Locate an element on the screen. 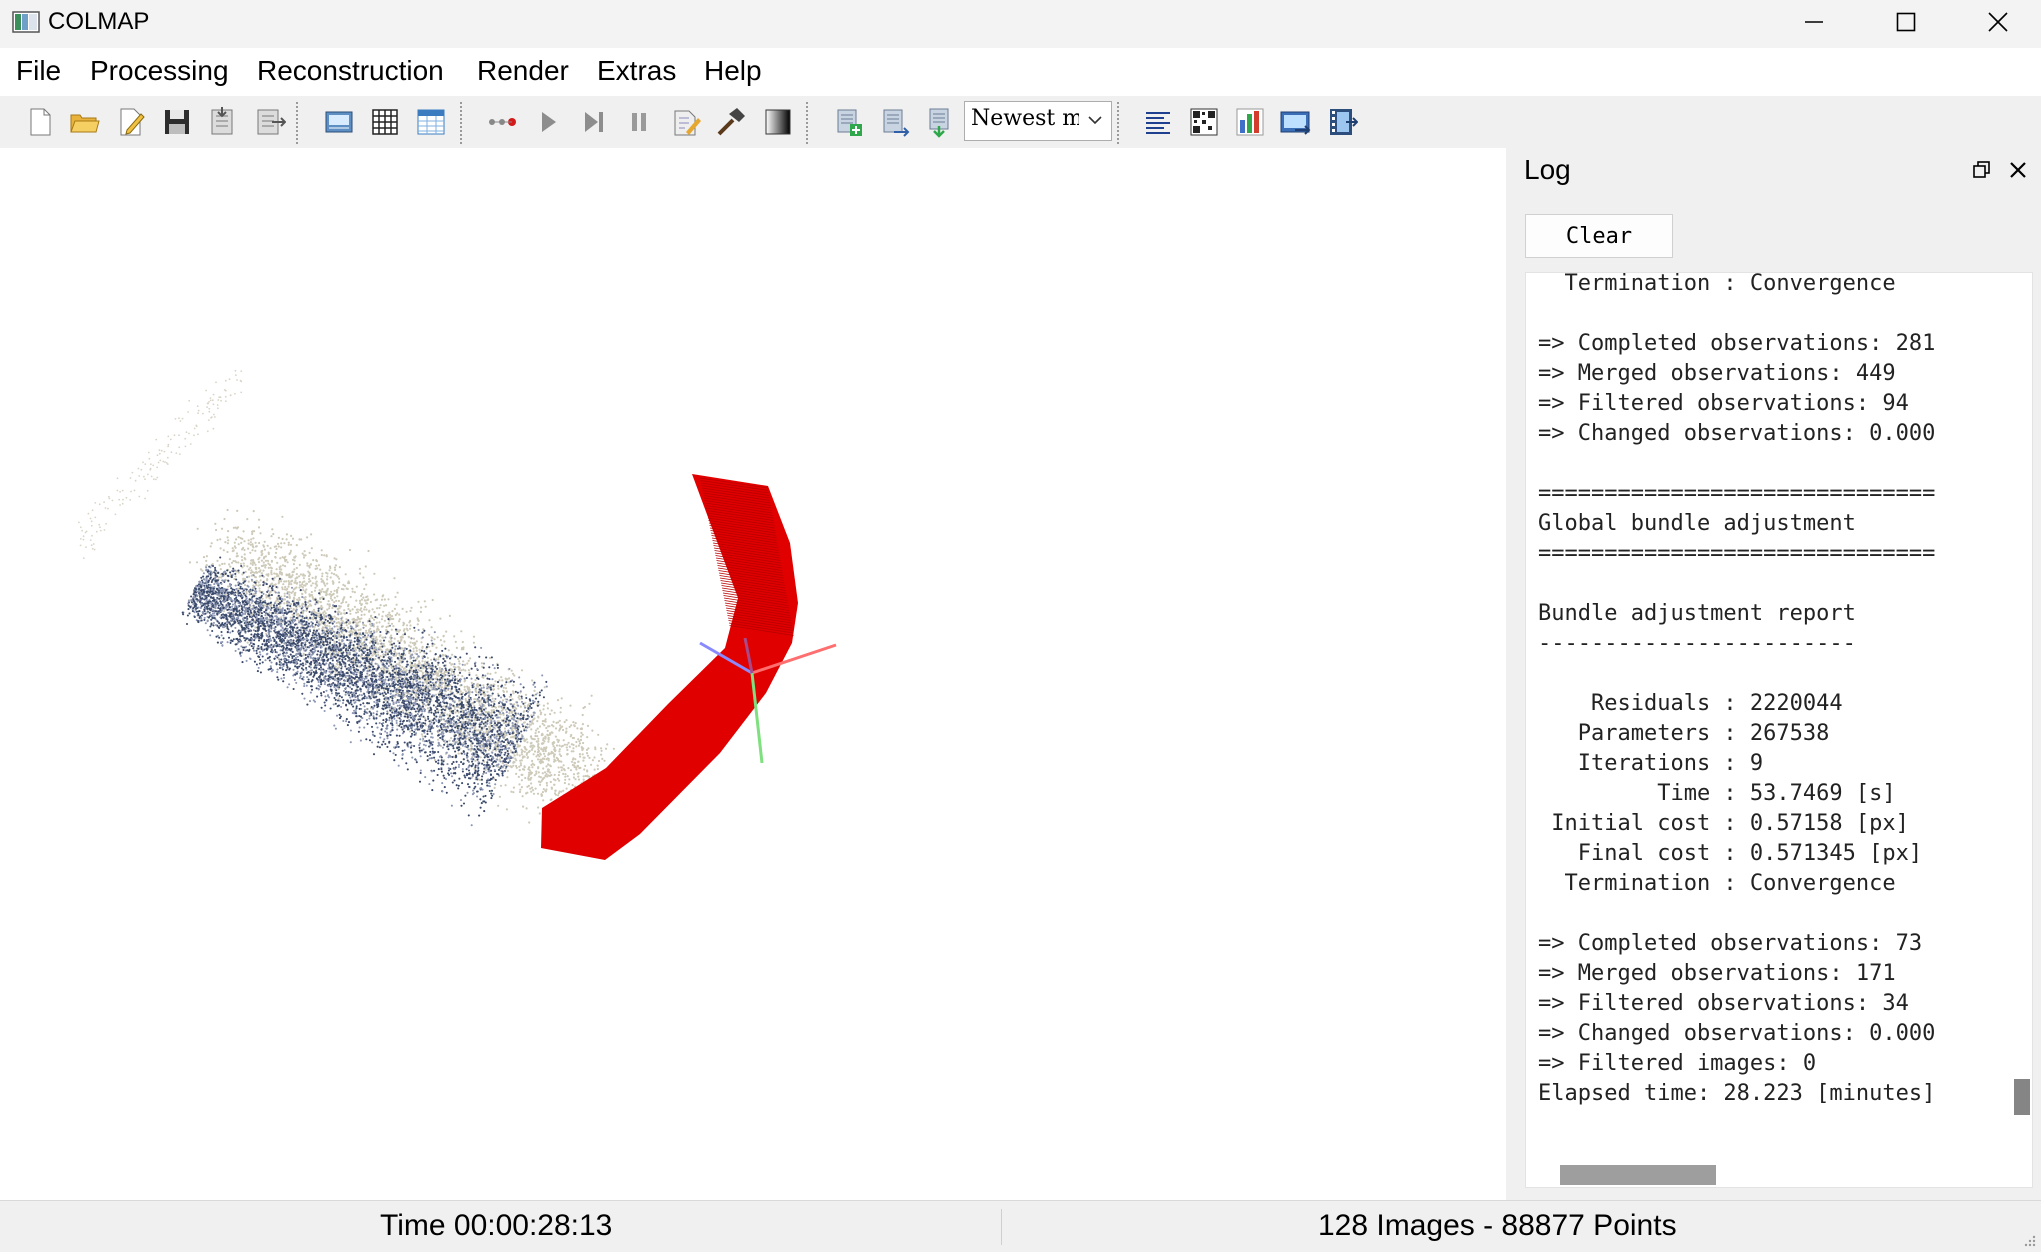 This screenshot has width=2041, height=1252. close-icon is located at coordinates (1998, 22).